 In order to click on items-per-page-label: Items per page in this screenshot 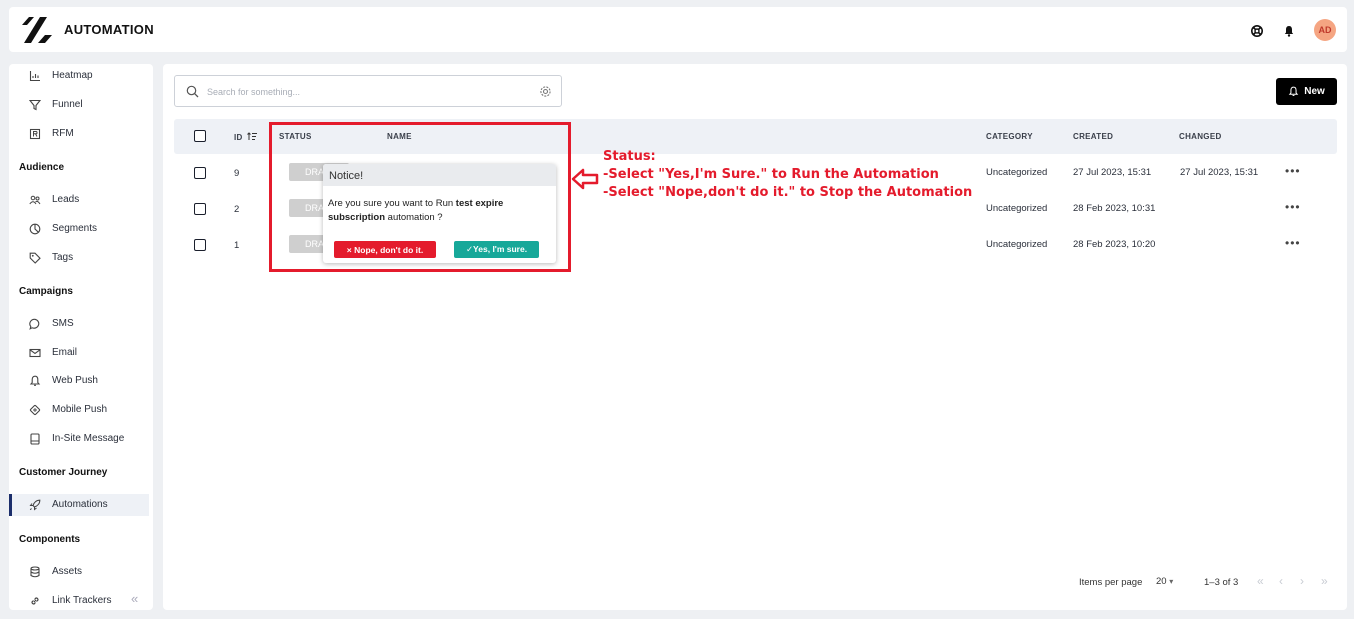, I will do `click(1111, 582)`.